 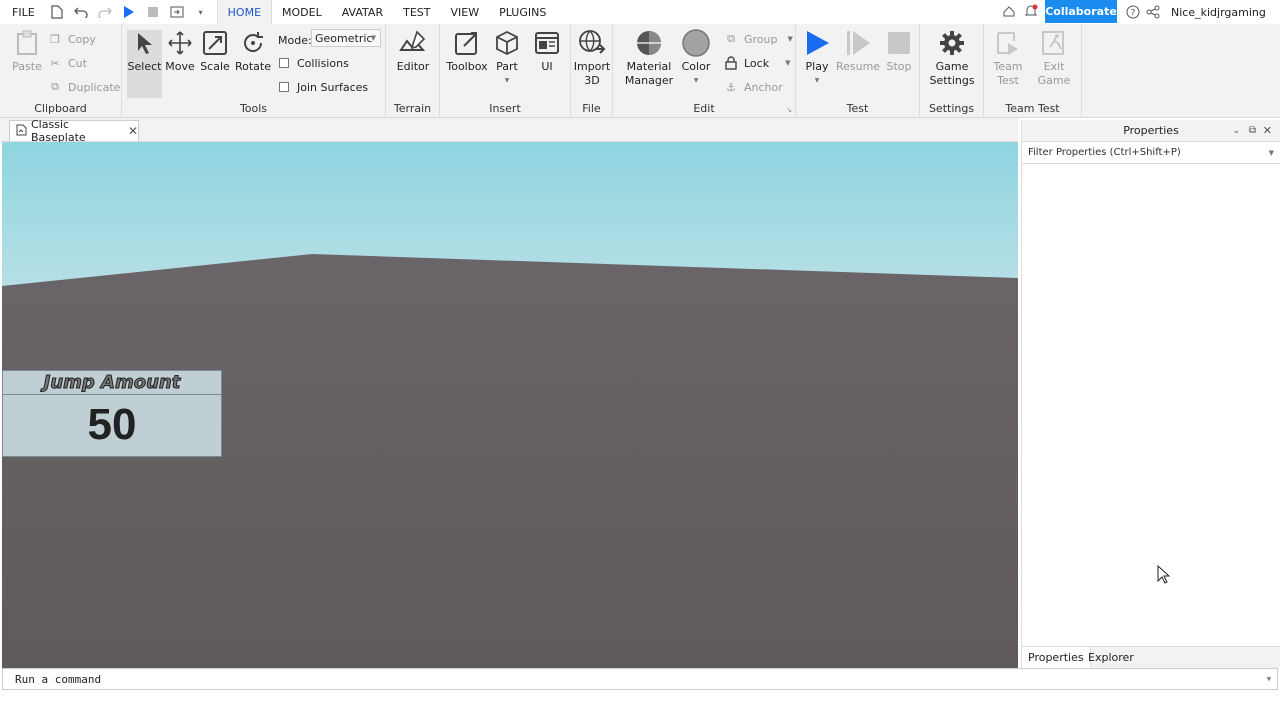 I want to click on part-button: Part ▼, so click(x=507, y=58).